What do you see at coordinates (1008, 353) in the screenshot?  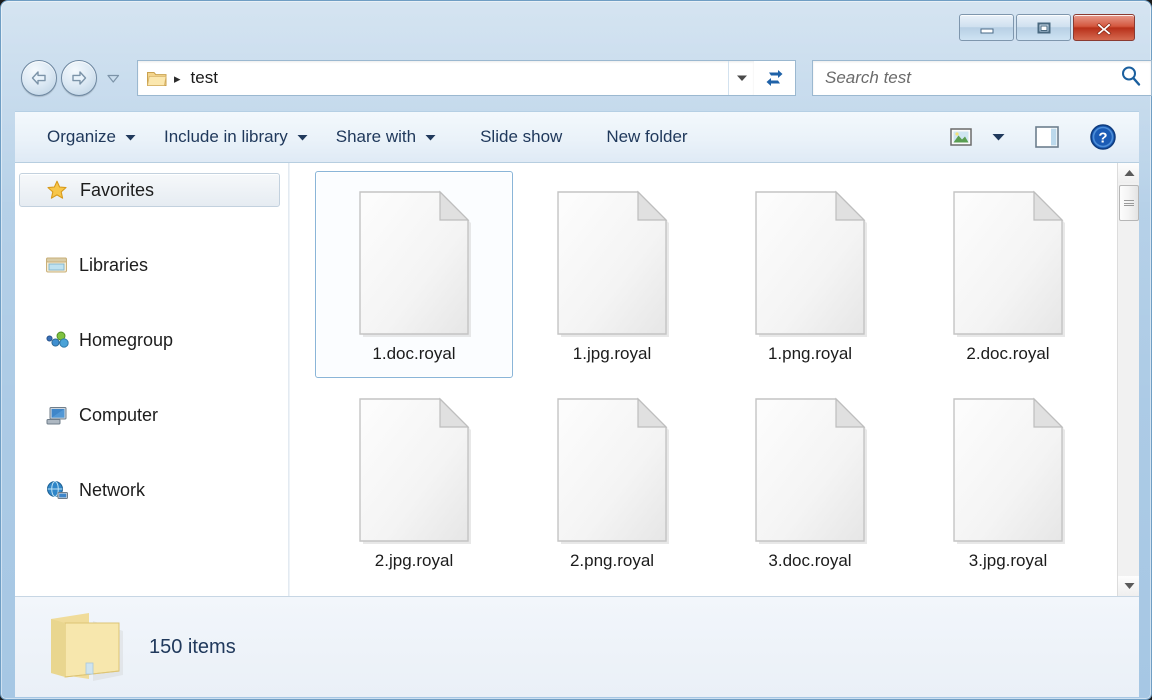 I see `file-name-label: 2.doc.royal` at bounding box center [1008, 353].